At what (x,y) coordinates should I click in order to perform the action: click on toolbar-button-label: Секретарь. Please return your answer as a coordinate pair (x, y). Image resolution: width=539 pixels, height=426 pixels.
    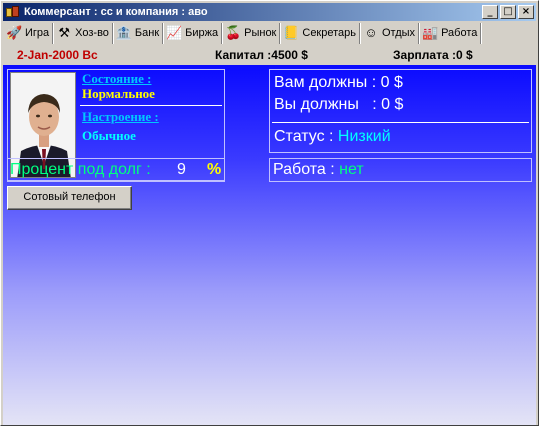
    Looking at the image, I should click on (329, 33).